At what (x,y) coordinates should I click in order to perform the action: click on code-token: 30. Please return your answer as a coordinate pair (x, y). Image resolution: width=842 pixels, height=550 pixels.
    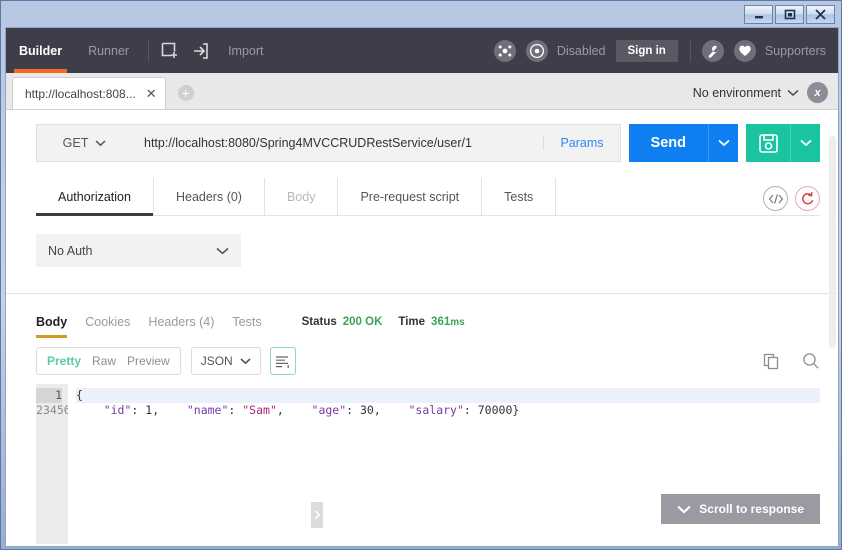
    Looking at the image, I should click on (367, 410).